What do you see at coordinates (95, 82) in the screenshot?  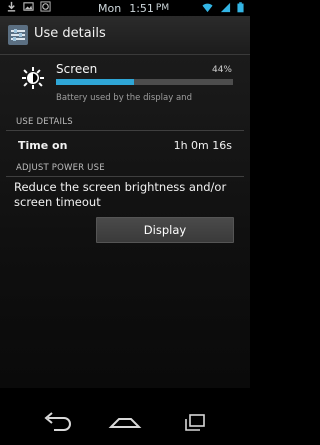 I see `usage-progress-fill` at bounding box center [95, 82].